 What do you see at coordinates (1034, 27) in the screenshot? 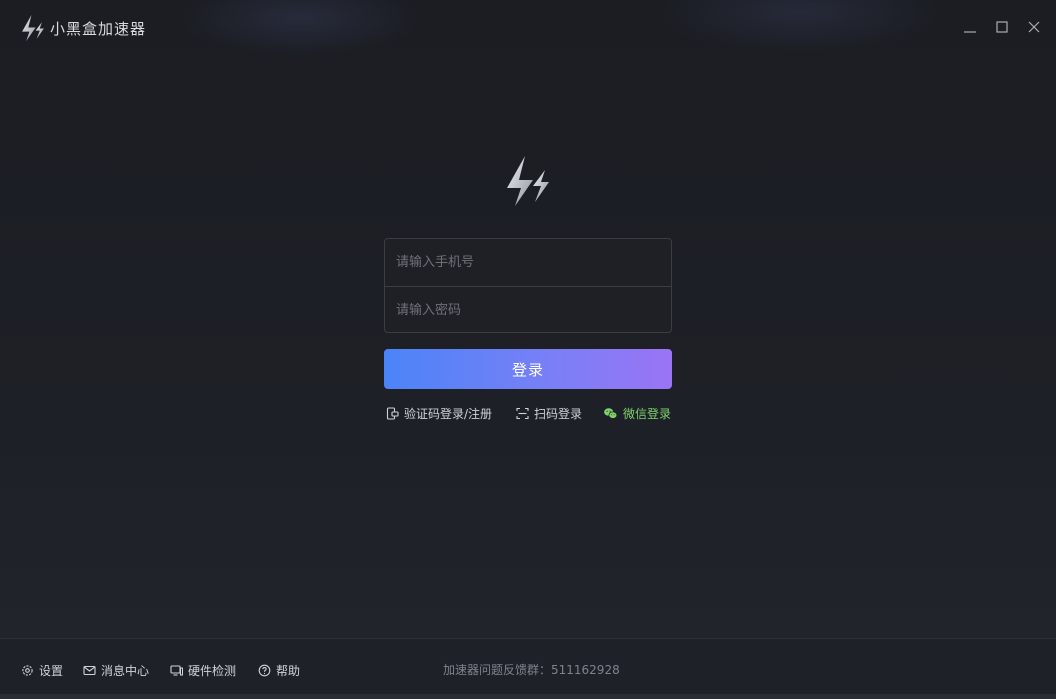
I see `close-icon` at bounding box center [1034, 27].